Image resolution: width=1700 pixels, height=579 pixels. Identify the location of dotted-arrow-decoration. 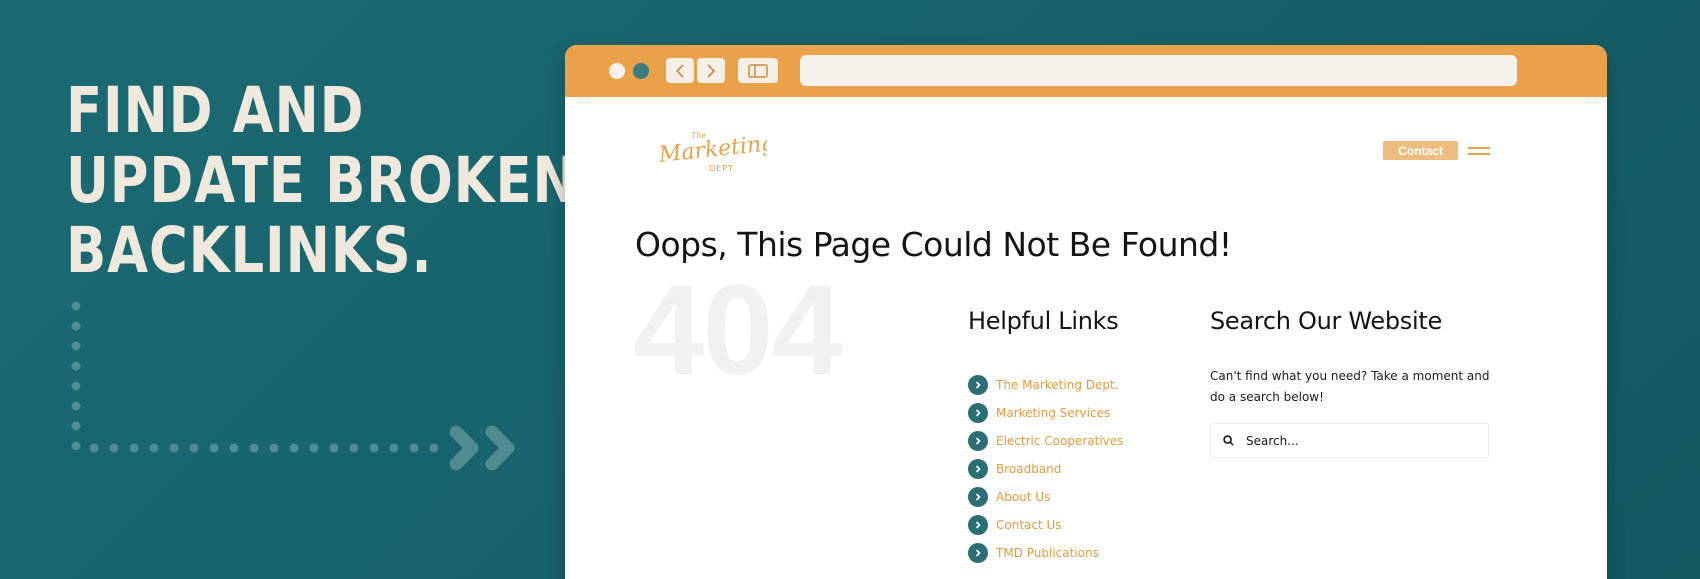
(293, 386).